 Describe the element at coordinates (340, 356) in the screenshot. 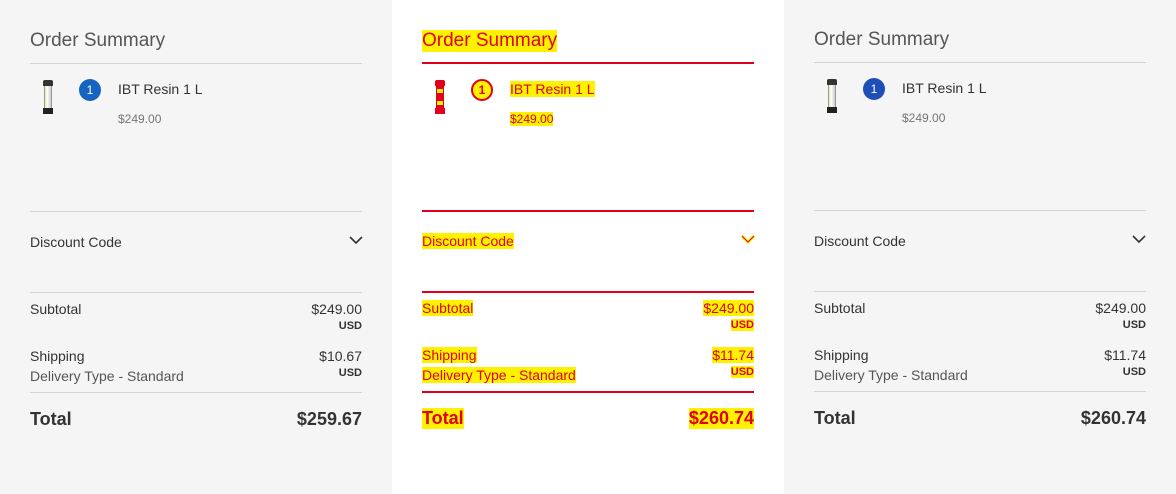

I see `shipping-value: $10.67` at that location.